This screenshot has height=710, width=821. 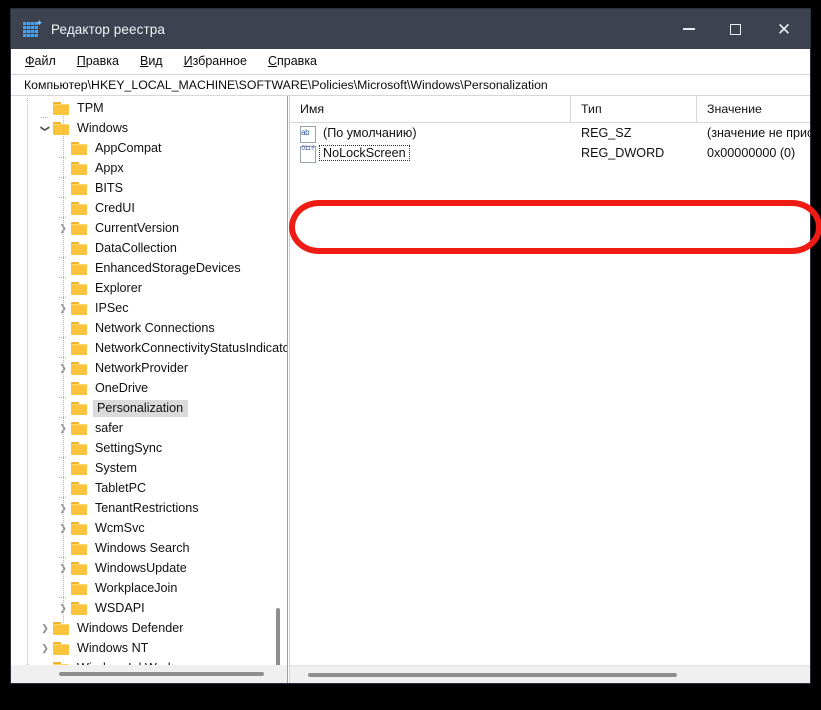 I want to click on value-name-cell: (По умолчанию), so click(x=430, y=134).